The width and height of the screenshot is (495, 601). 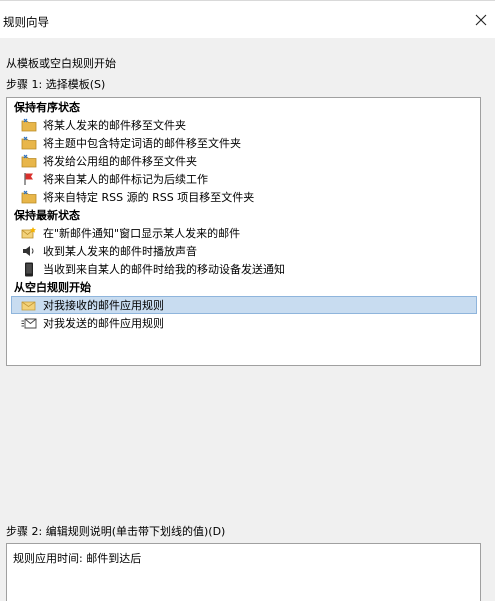 I want to click on list-item-label: 将发给公用组的邮件移至文件夹, so click(x=120, y=161).